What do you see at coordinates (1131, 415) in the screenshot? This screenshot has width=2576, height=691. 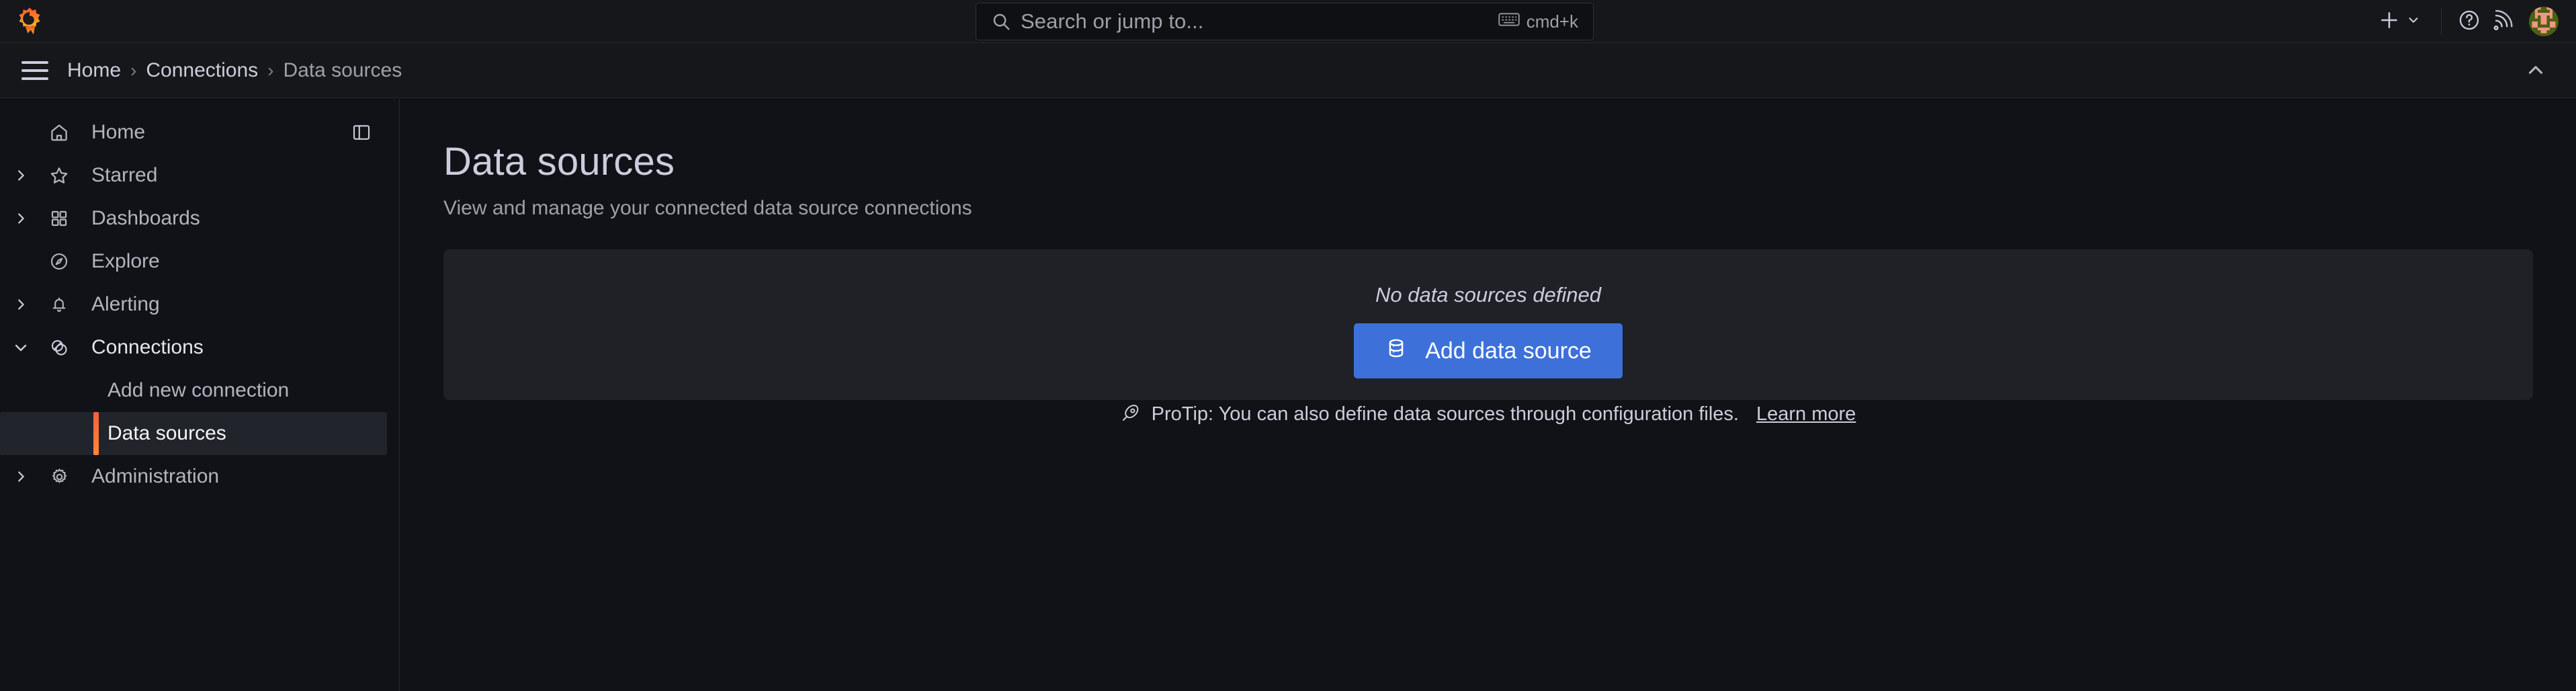 I see `rocket-icon` at bounding box center [1131, 415].